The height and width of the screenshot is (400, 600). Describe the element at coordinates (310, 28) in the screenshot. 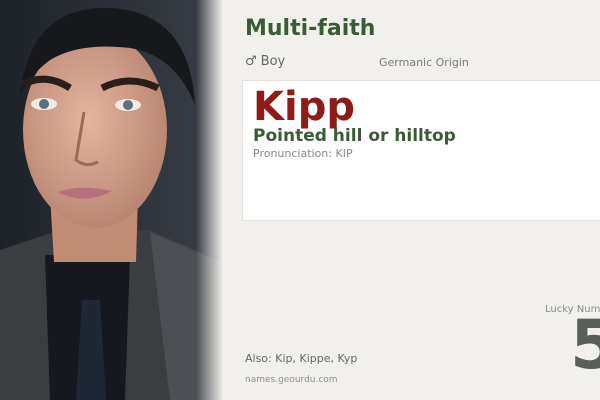

I see `category-title: Multi-faith` at that location.